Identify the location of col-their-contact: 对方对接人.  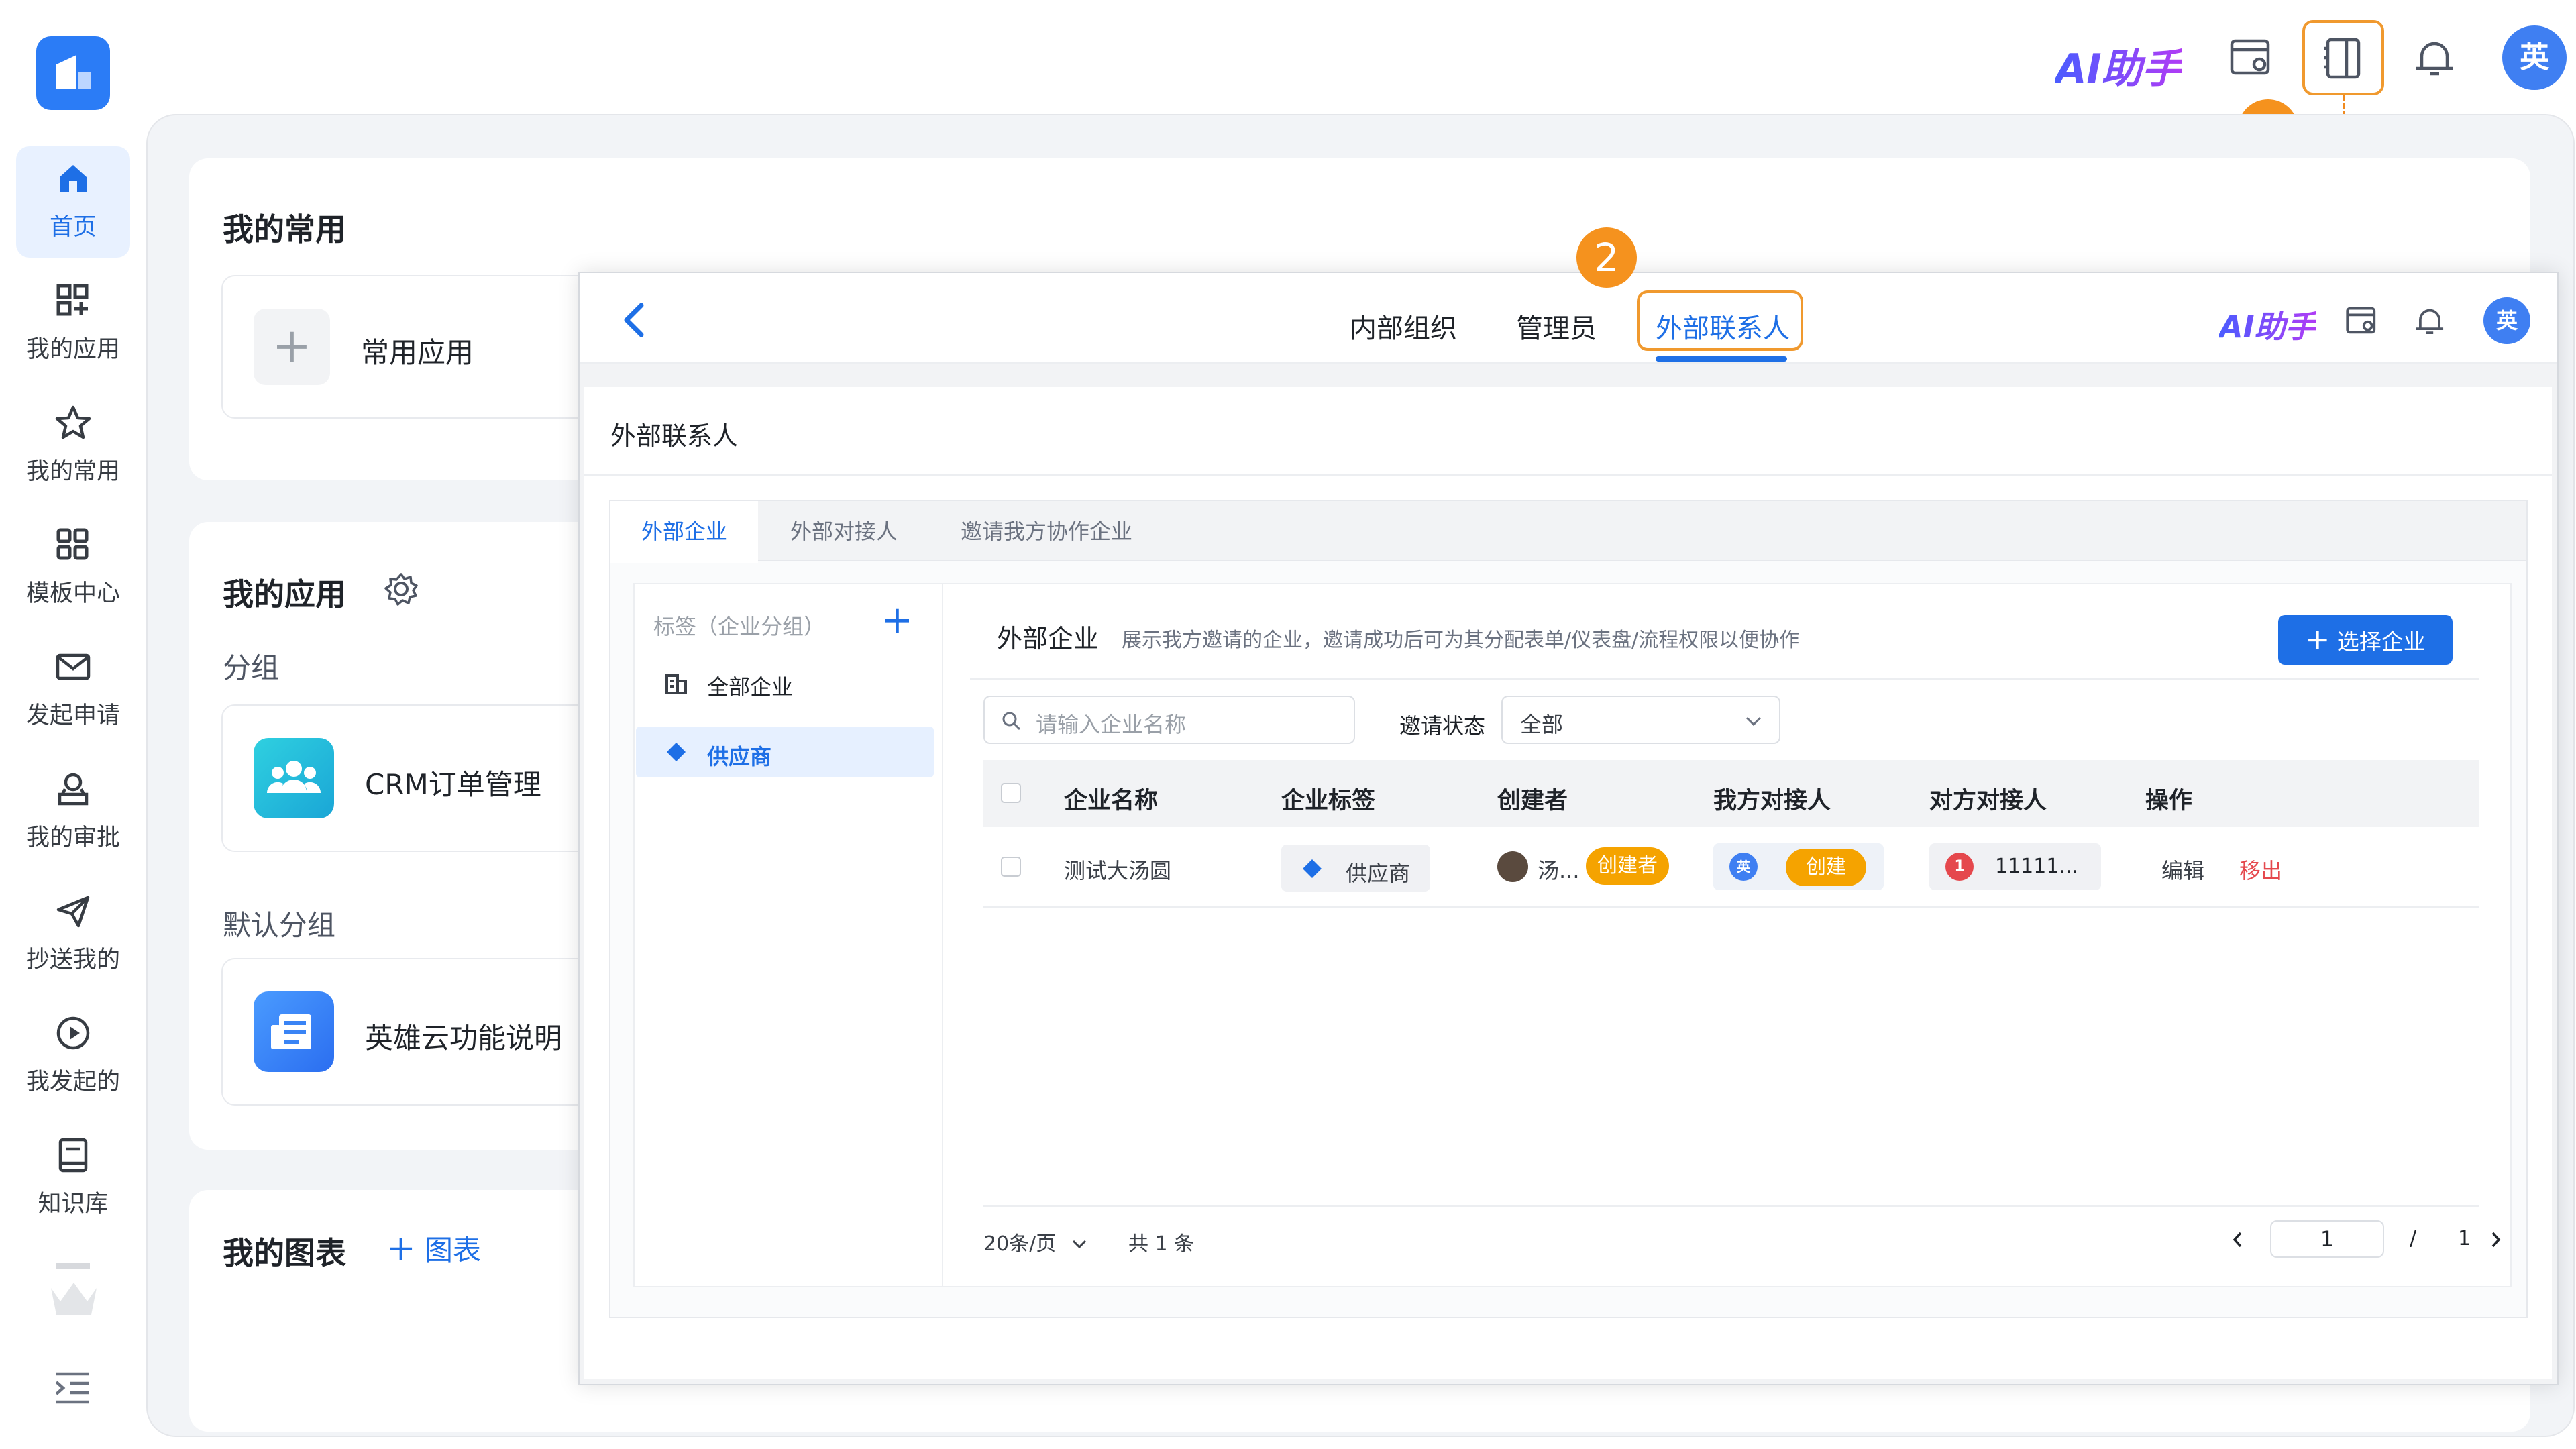
(1988, 799).